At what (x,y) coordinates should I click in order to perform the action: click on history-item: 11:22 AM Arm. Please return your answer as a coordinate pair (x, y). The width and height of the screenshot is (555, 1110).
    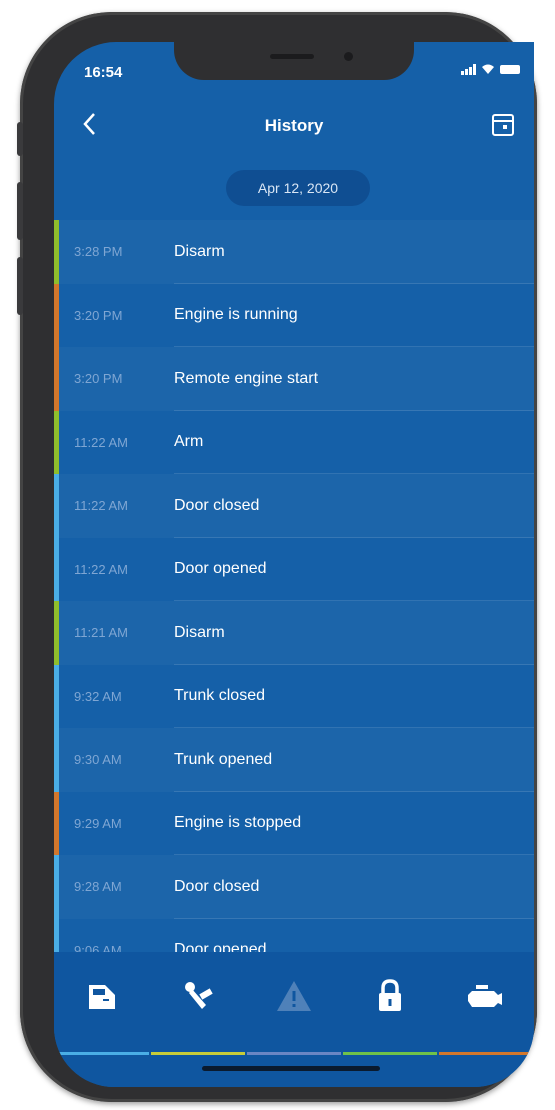
    Looking at the image, I should click on (294, 442).